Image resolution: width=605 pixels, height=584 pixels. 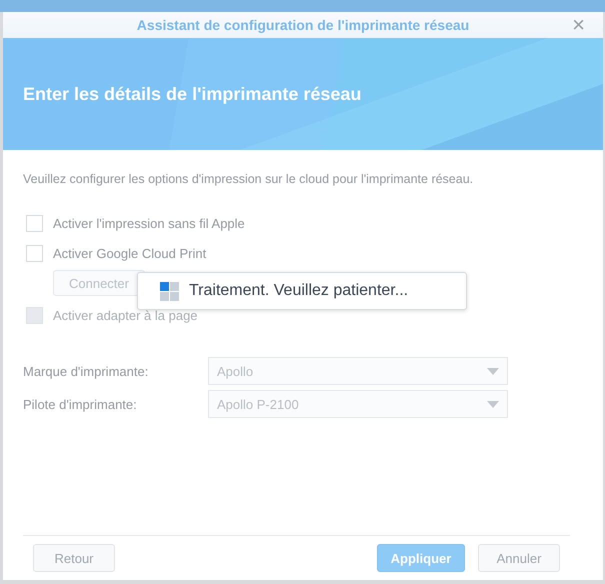 I want to click on field-label: Pilote d'imprimante:, so click(x=80, y=404).